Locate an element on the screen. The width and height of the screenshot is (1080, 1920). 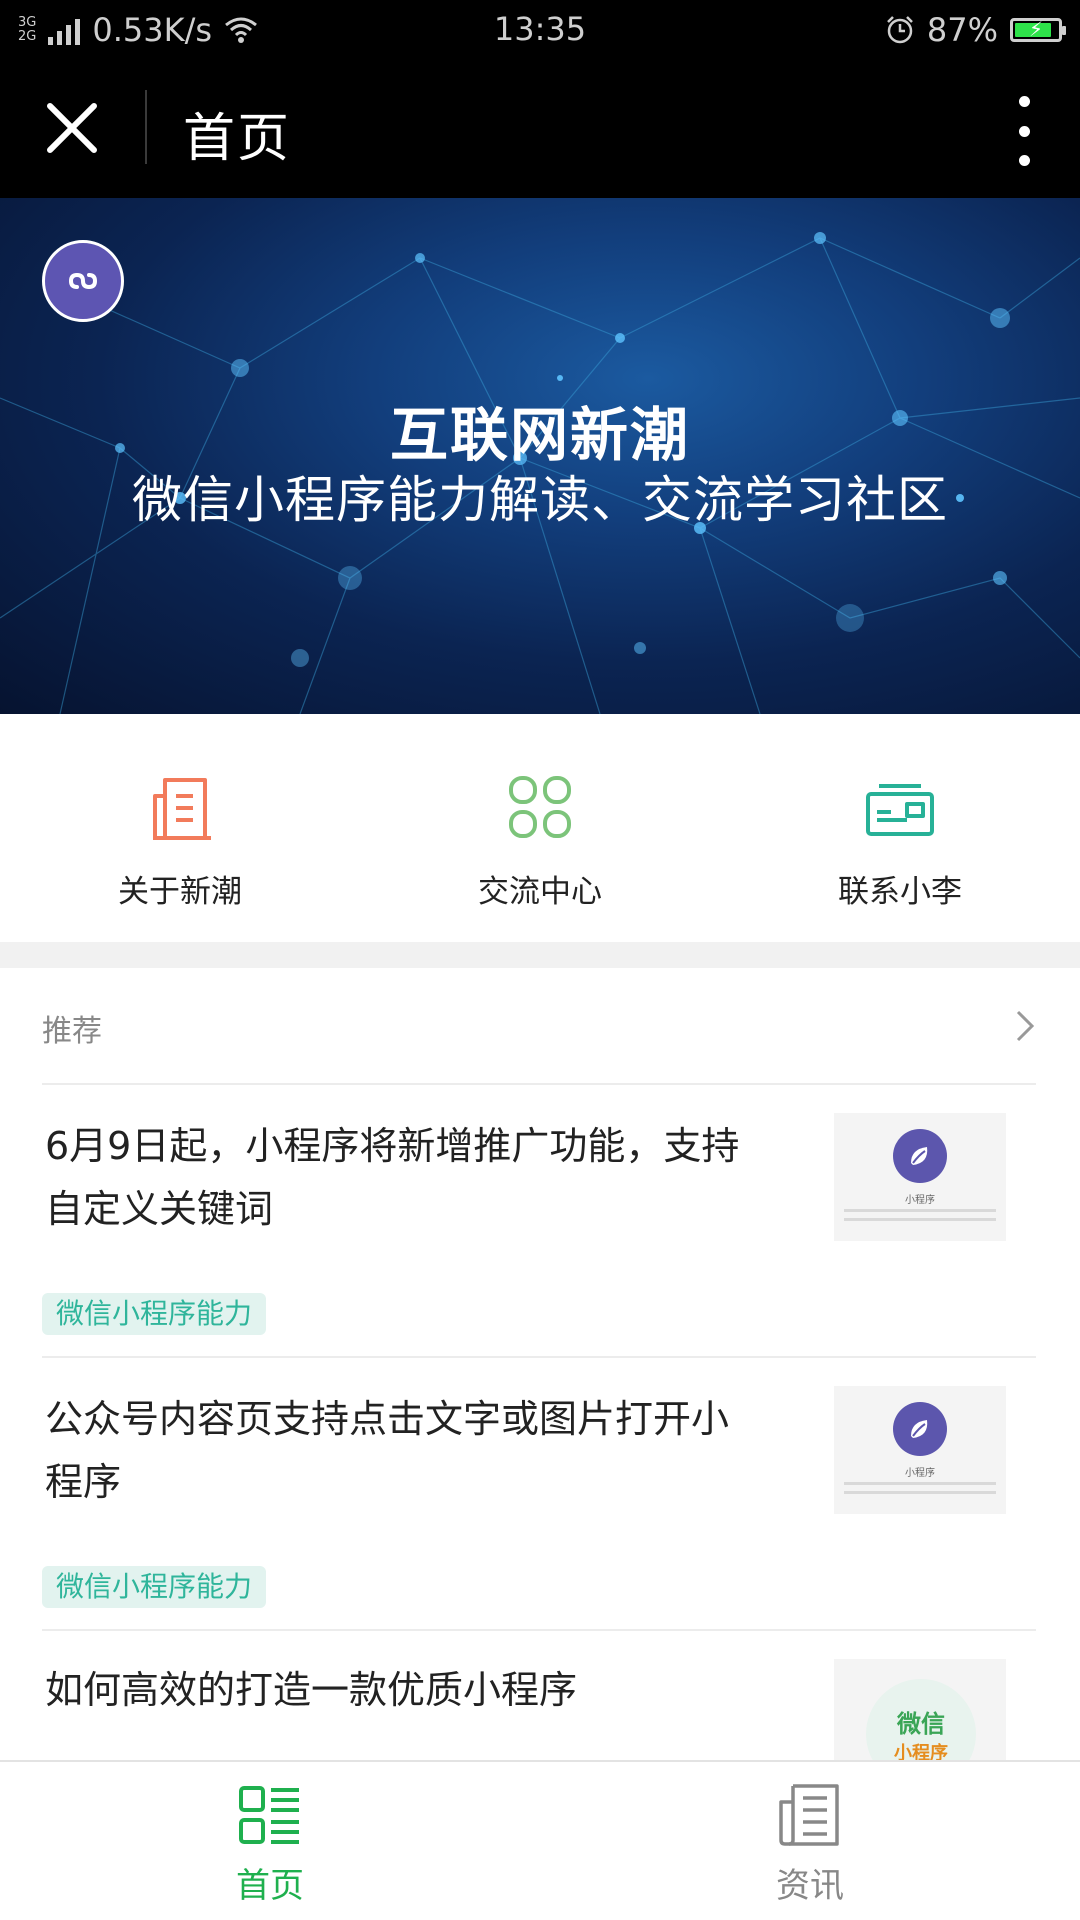
tab-home: 首页 is located at coordinates (270, 1841).